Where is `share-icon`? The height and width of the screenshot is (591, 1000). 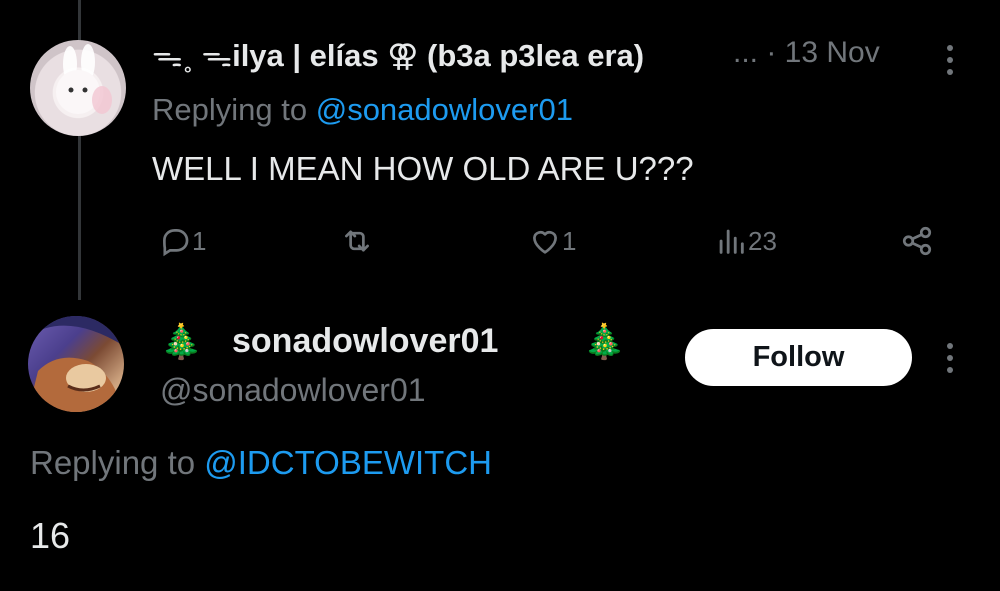
share-icon is located at coordinates (917, 241).